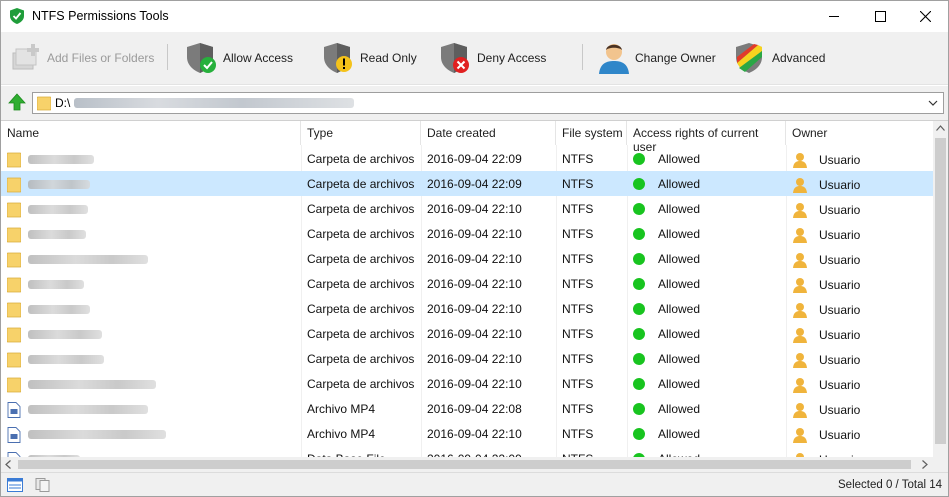 Image resolution: width=949 pixels, height=497 pixels. Describe the element at coordinates (880, 16) in the screenshot. I see `maximize-button` at that location.